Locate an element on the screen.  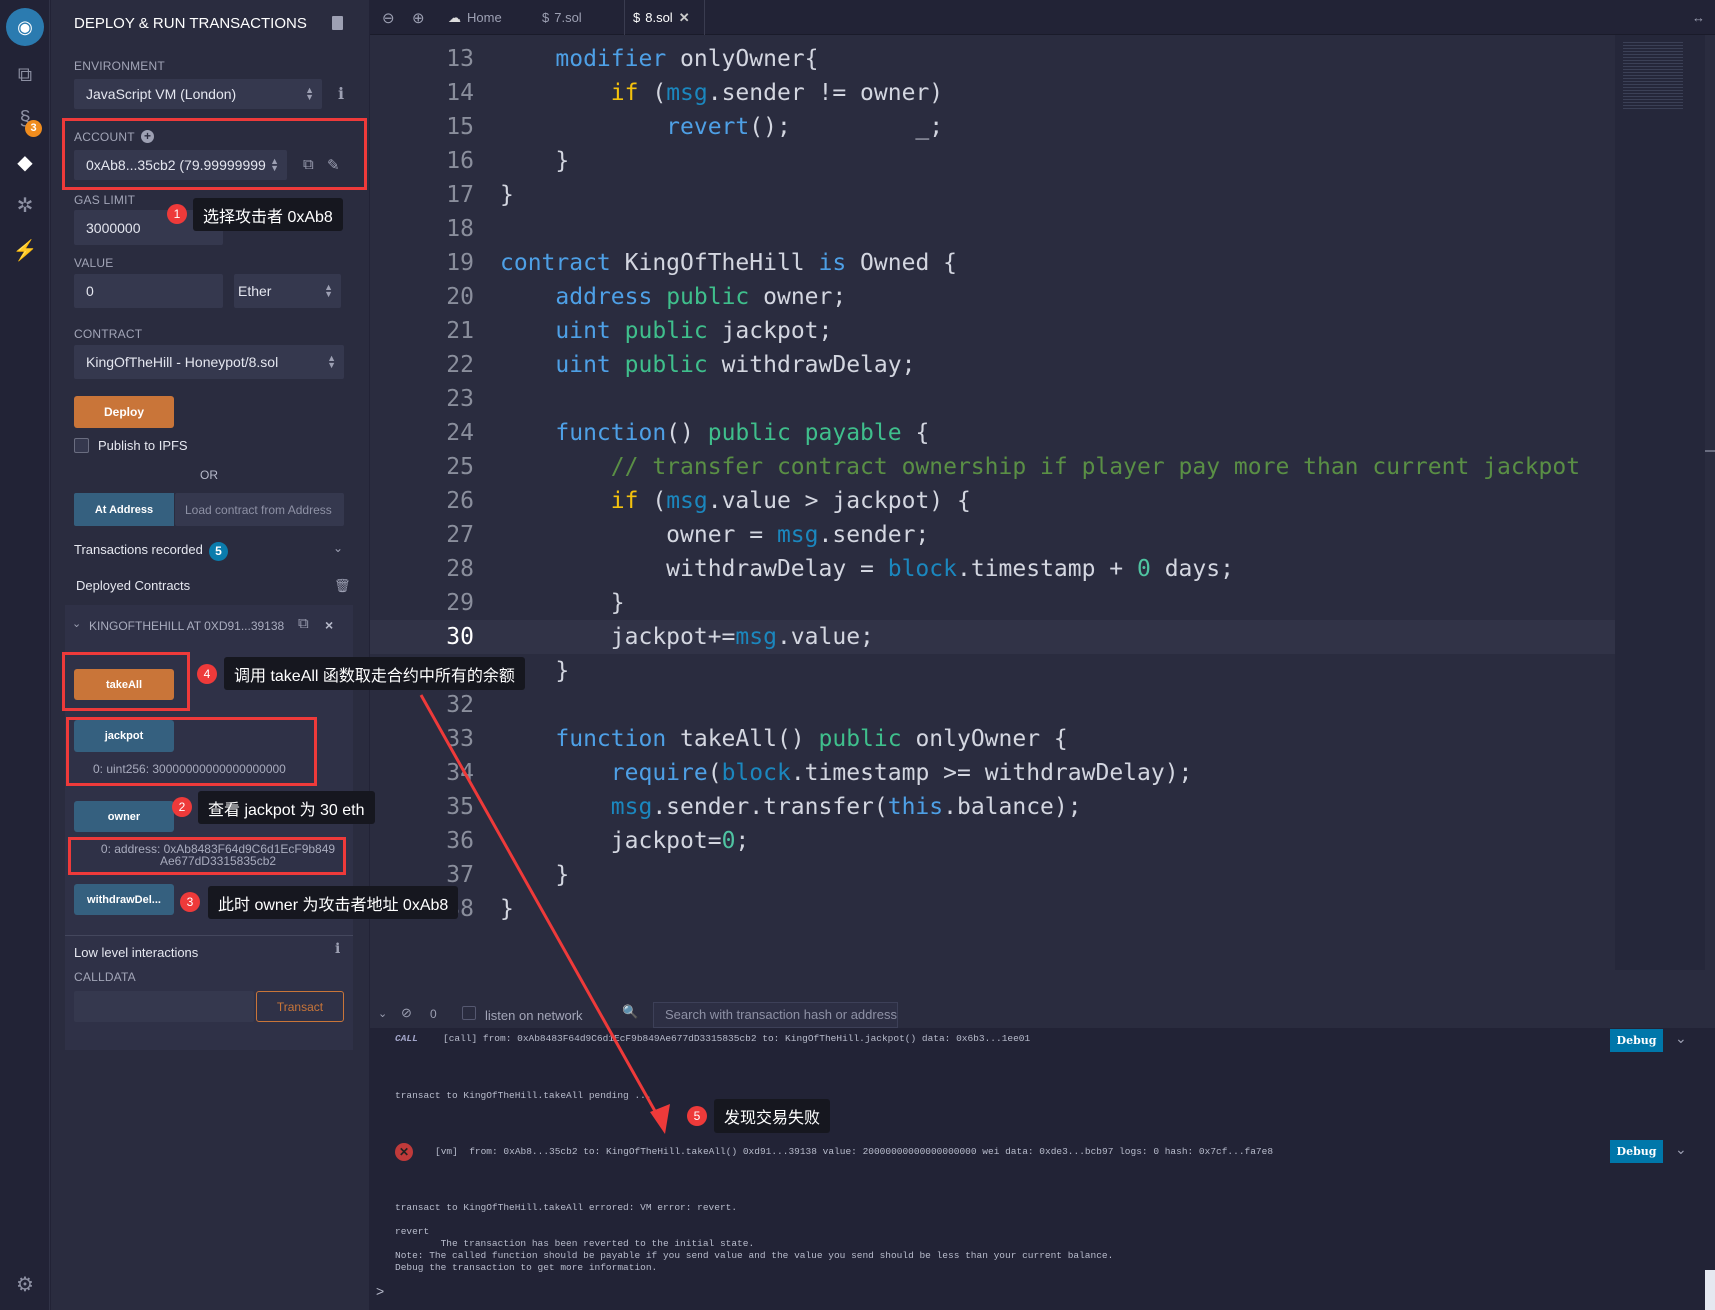
annotation-badge: 2 is located at coordinates (182, 807).